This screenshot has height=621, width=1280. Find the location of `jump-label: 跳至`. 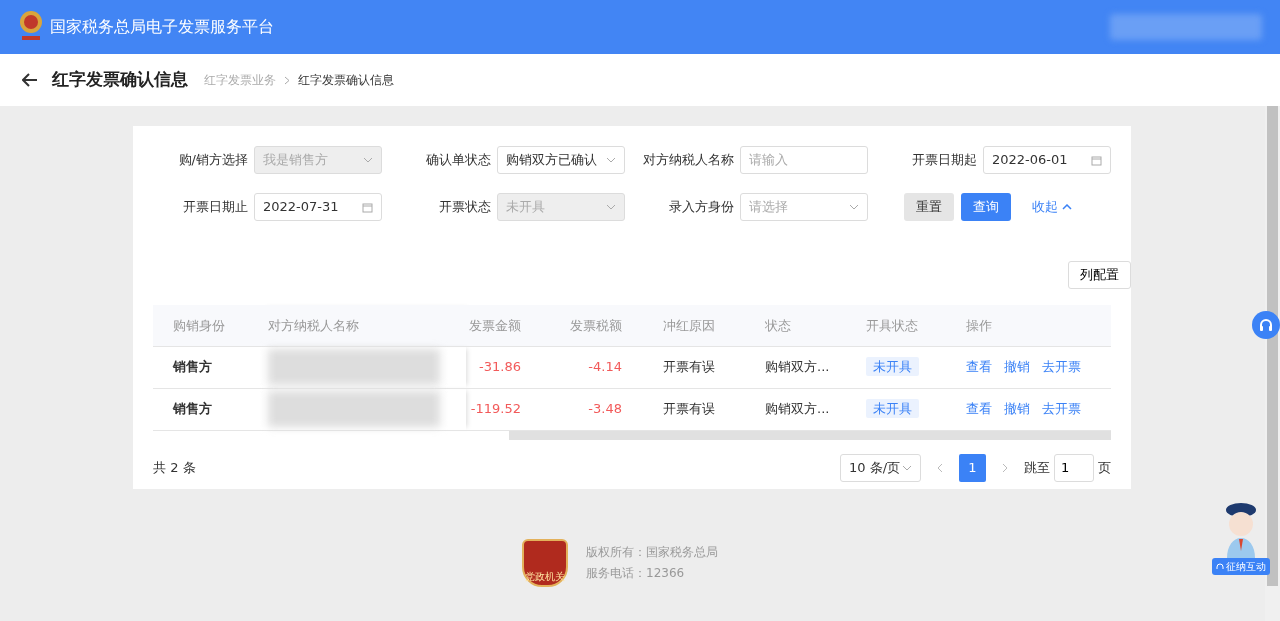

jump-label: 跳至 is located at coordinates (1037, 467).